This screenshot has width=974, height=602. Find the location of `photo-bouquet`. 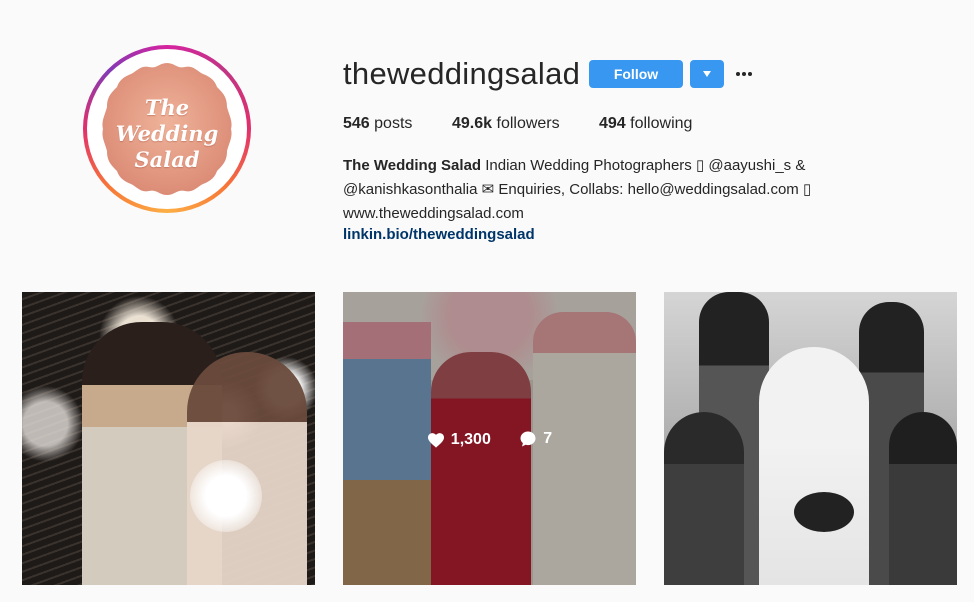

photo-bouquet is located at coordinates (824, 512).